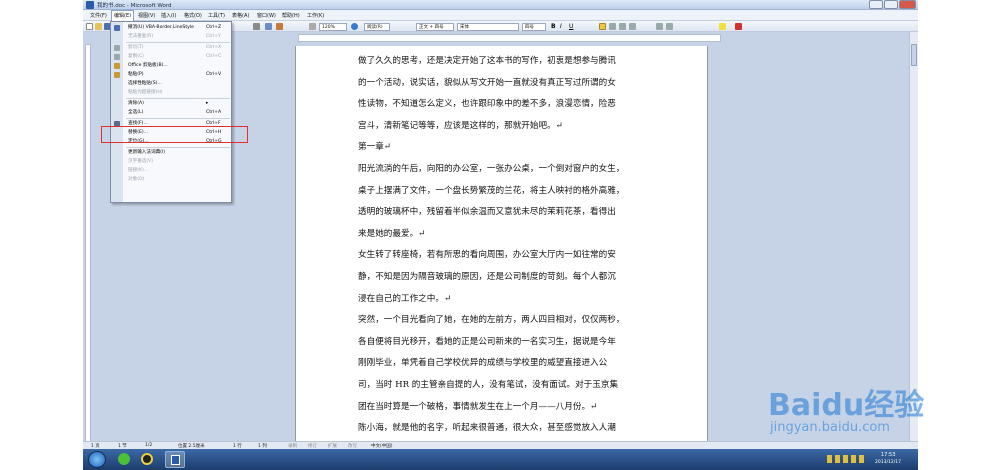 The image size is (1000, 470). Describe the element at coordinates (435, 27) in the screenshot. I see `style-select: 正文 + 四号` at that location.